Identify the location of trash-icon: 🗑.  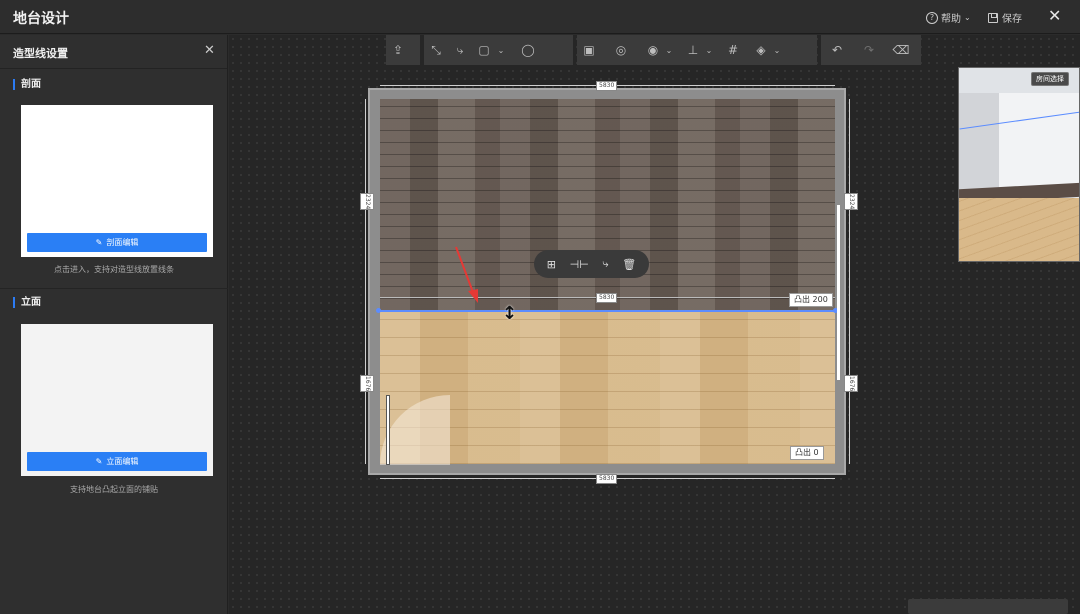
(629, 264).